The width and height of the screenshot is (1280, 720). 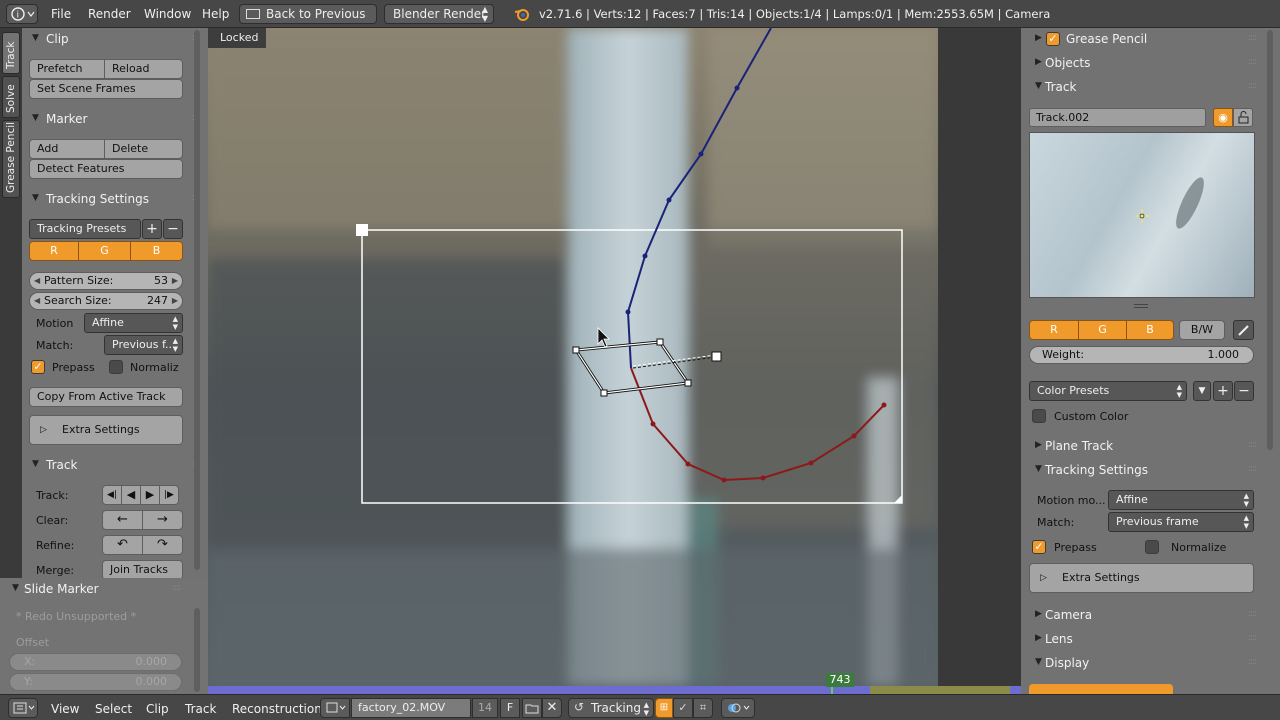 What do you see at coordinates (131, 495) in the screenshot?
I see `track-backwards-button: ◀` at bounding box center [131, 495].